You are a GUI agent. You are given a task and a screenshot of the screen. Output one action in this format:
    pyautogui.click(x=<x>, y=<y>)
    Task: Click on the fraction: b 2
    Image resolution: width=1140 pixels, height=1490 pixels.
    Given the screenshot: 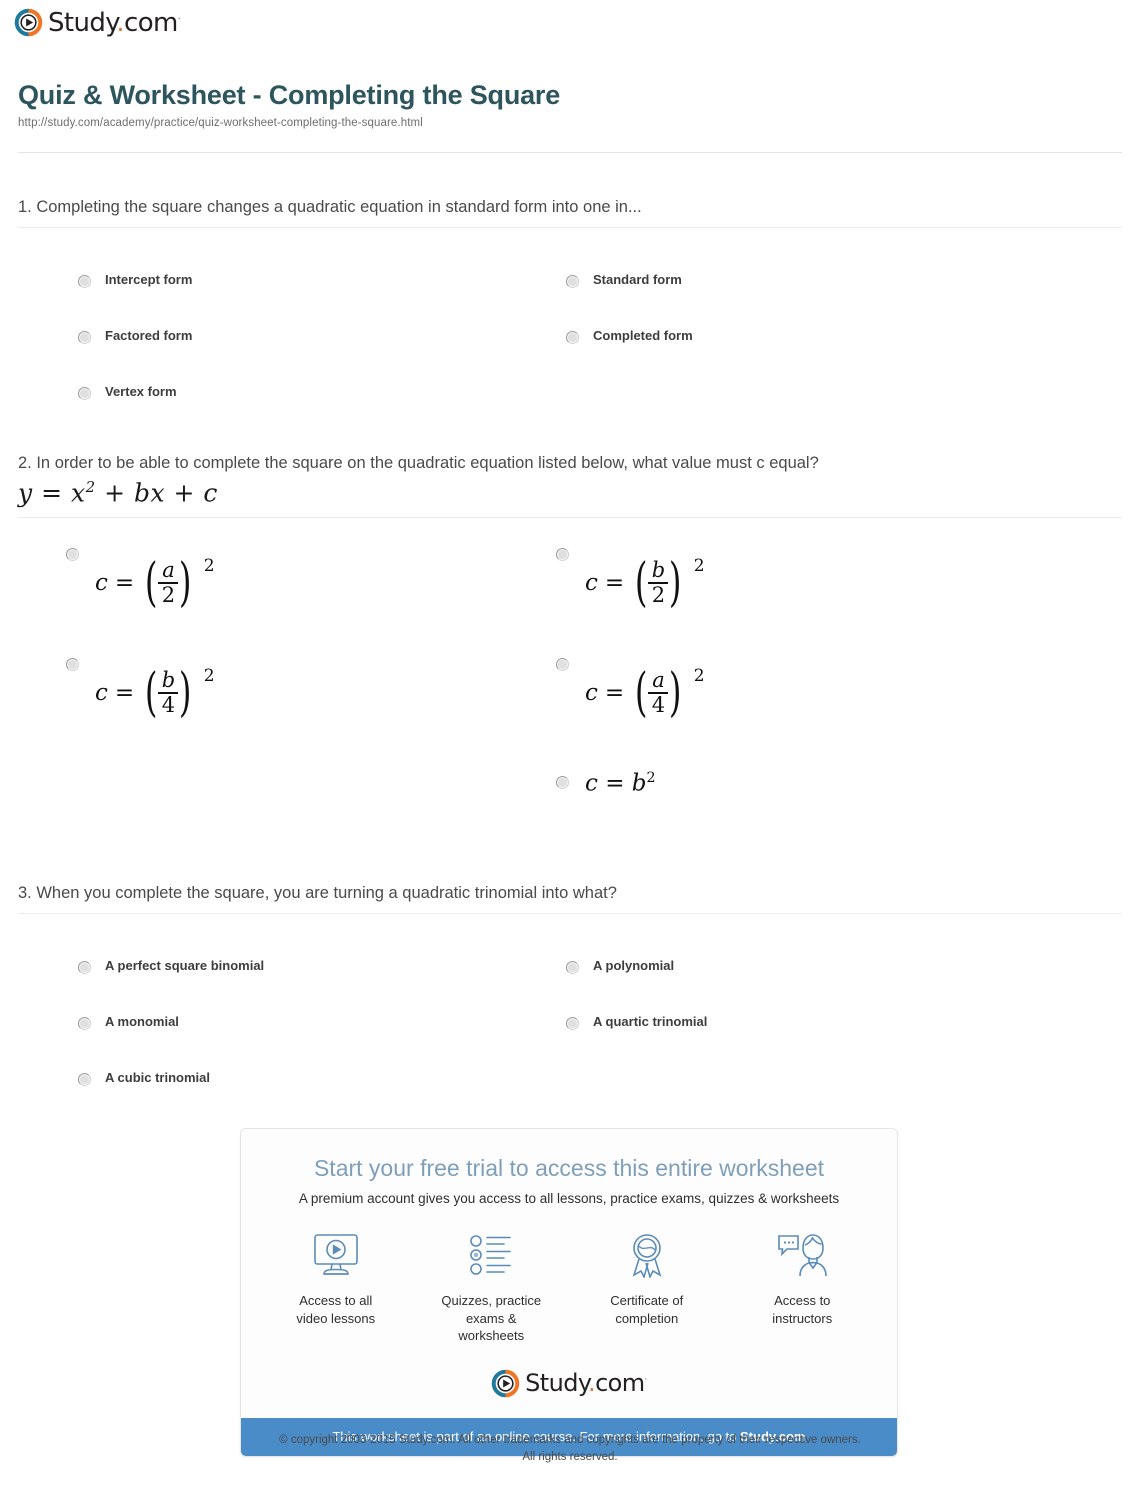 What is the action you would take?
    pyautogui.click(x=658, y=582)
    